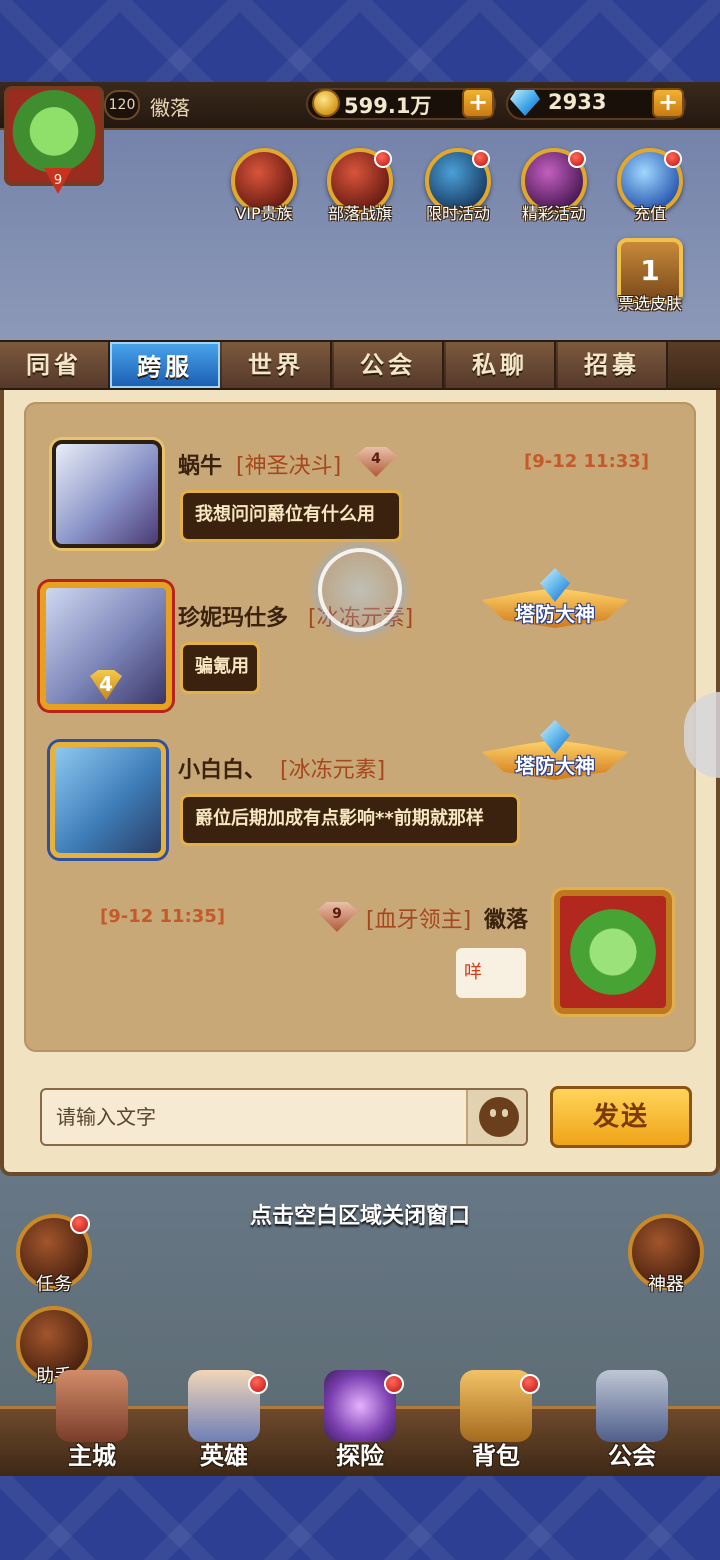 Image resolution: width=720 pixels, height=1560 pixels. What do you see at coordinates (54, 1254) in the screenshot?
I see `side-quest-button: 任务` at bounding box center [54, 1254].